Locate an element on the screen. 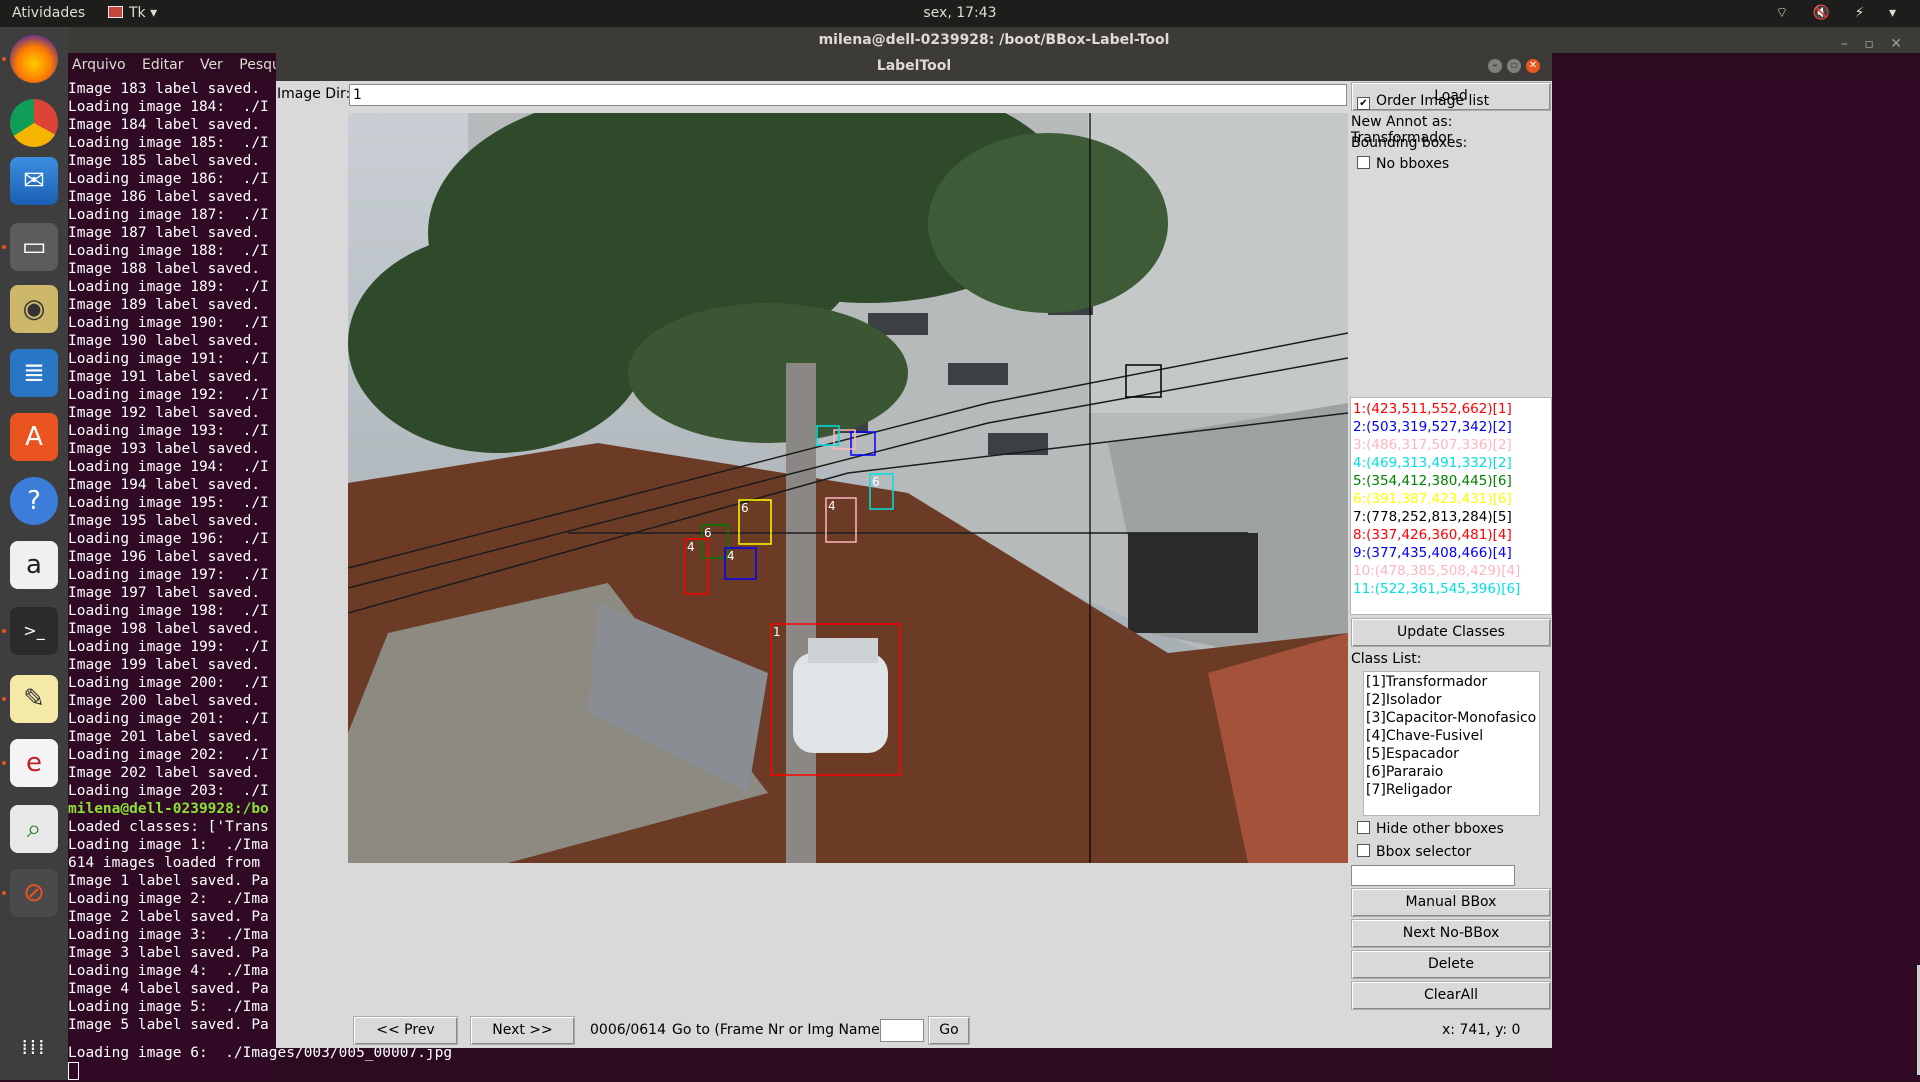 The width and height of the screenshot is (1920, 1082). bbox-list-item: 10:(478,385,508,429)[4] is located at coordinates (1451, 571).